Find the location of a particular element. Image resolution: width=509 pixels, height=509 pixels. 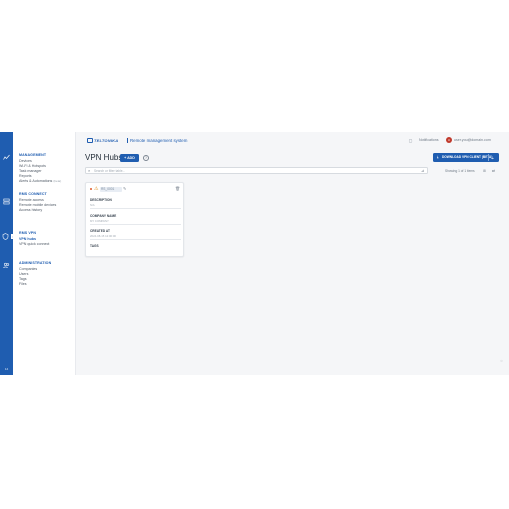

chevron-down-icon: ⌄ is located at coordinates (492, 157).